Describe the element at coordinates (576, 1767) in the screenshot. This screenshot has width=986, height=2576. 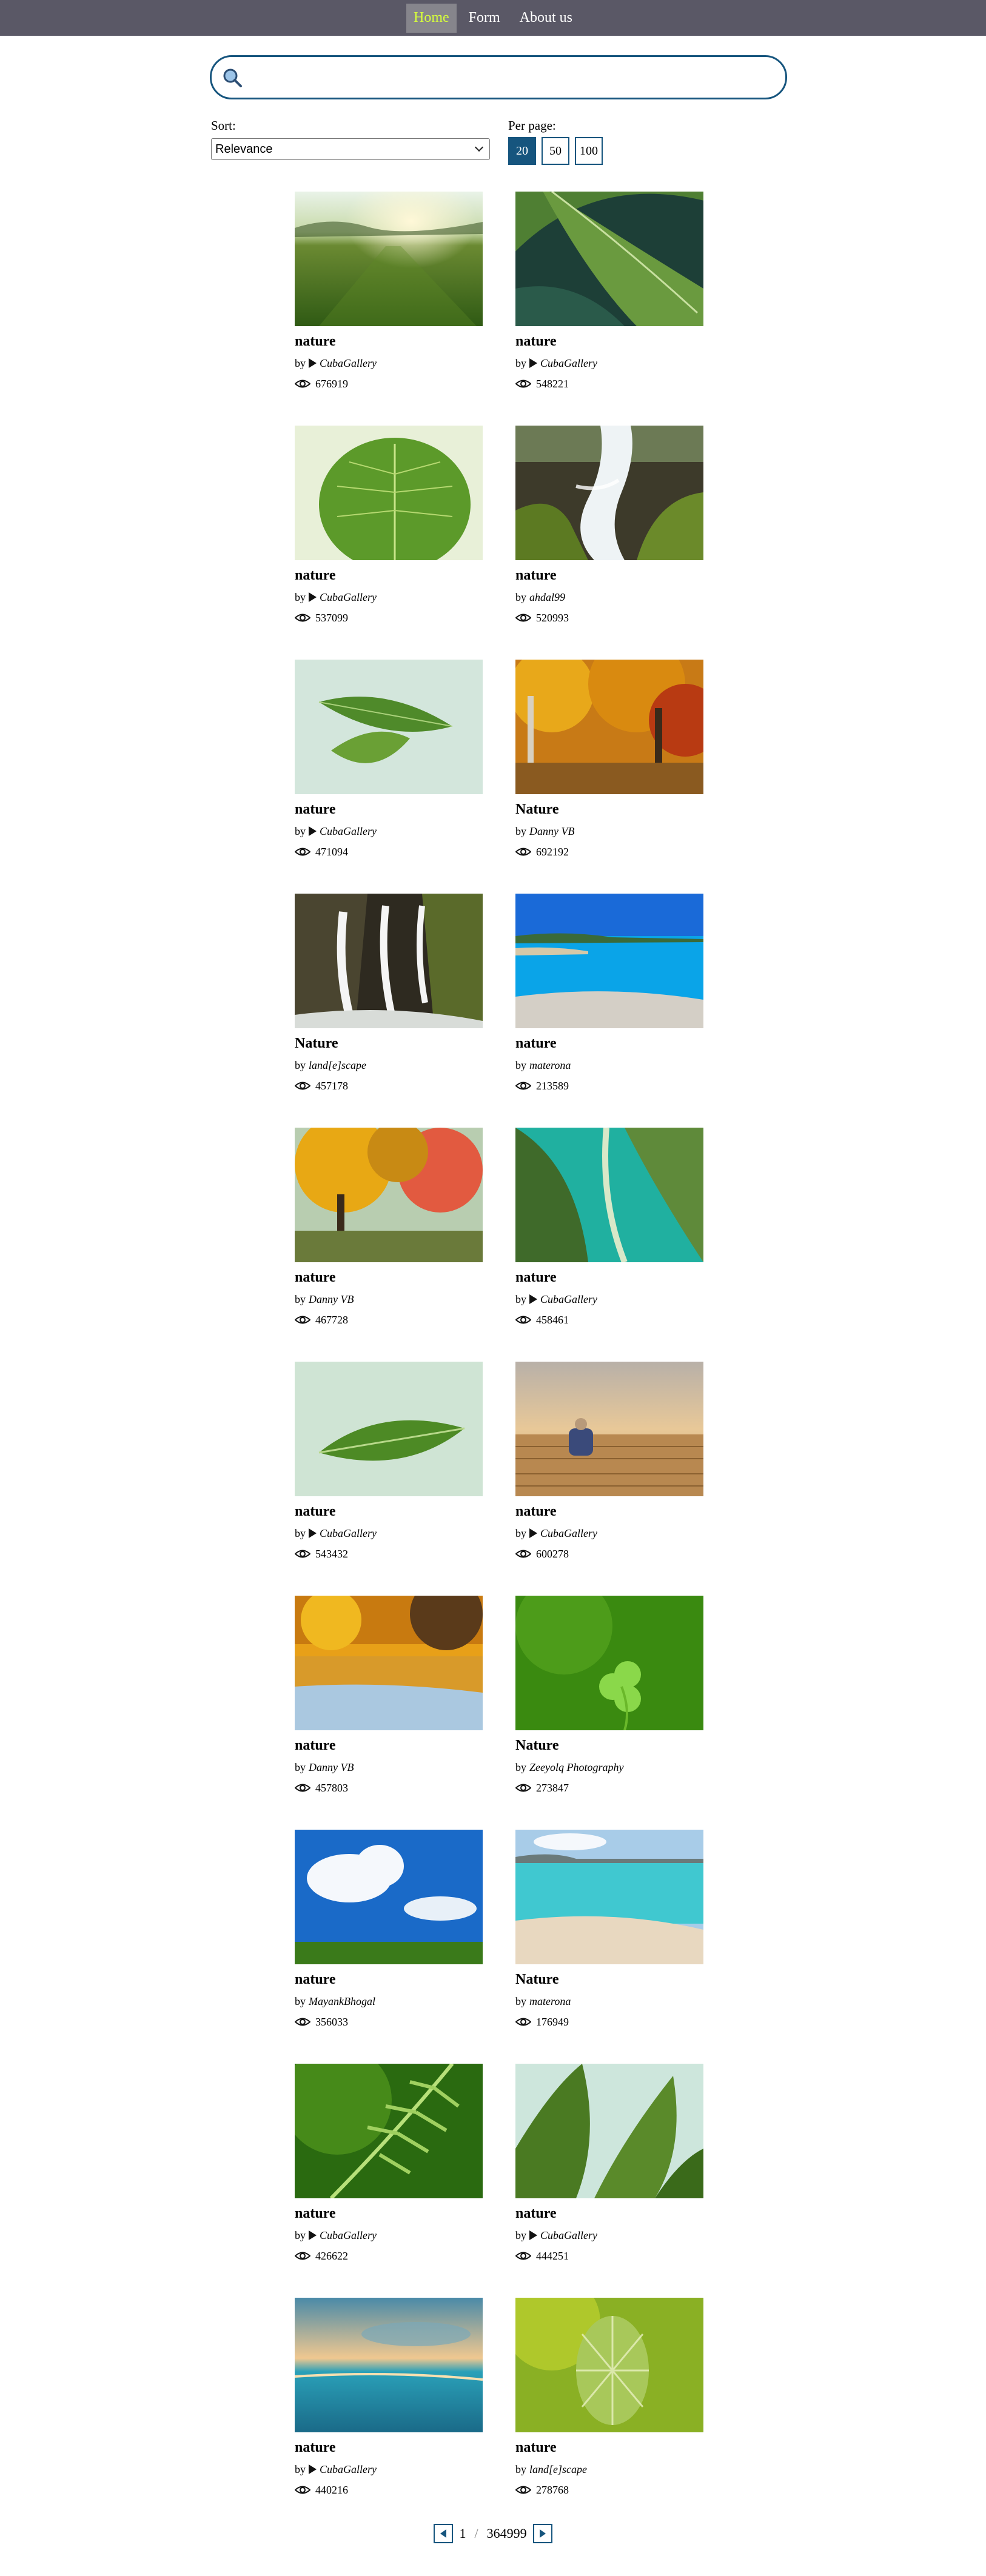
I see `card-author: Zeeyolq Photography` at that location.